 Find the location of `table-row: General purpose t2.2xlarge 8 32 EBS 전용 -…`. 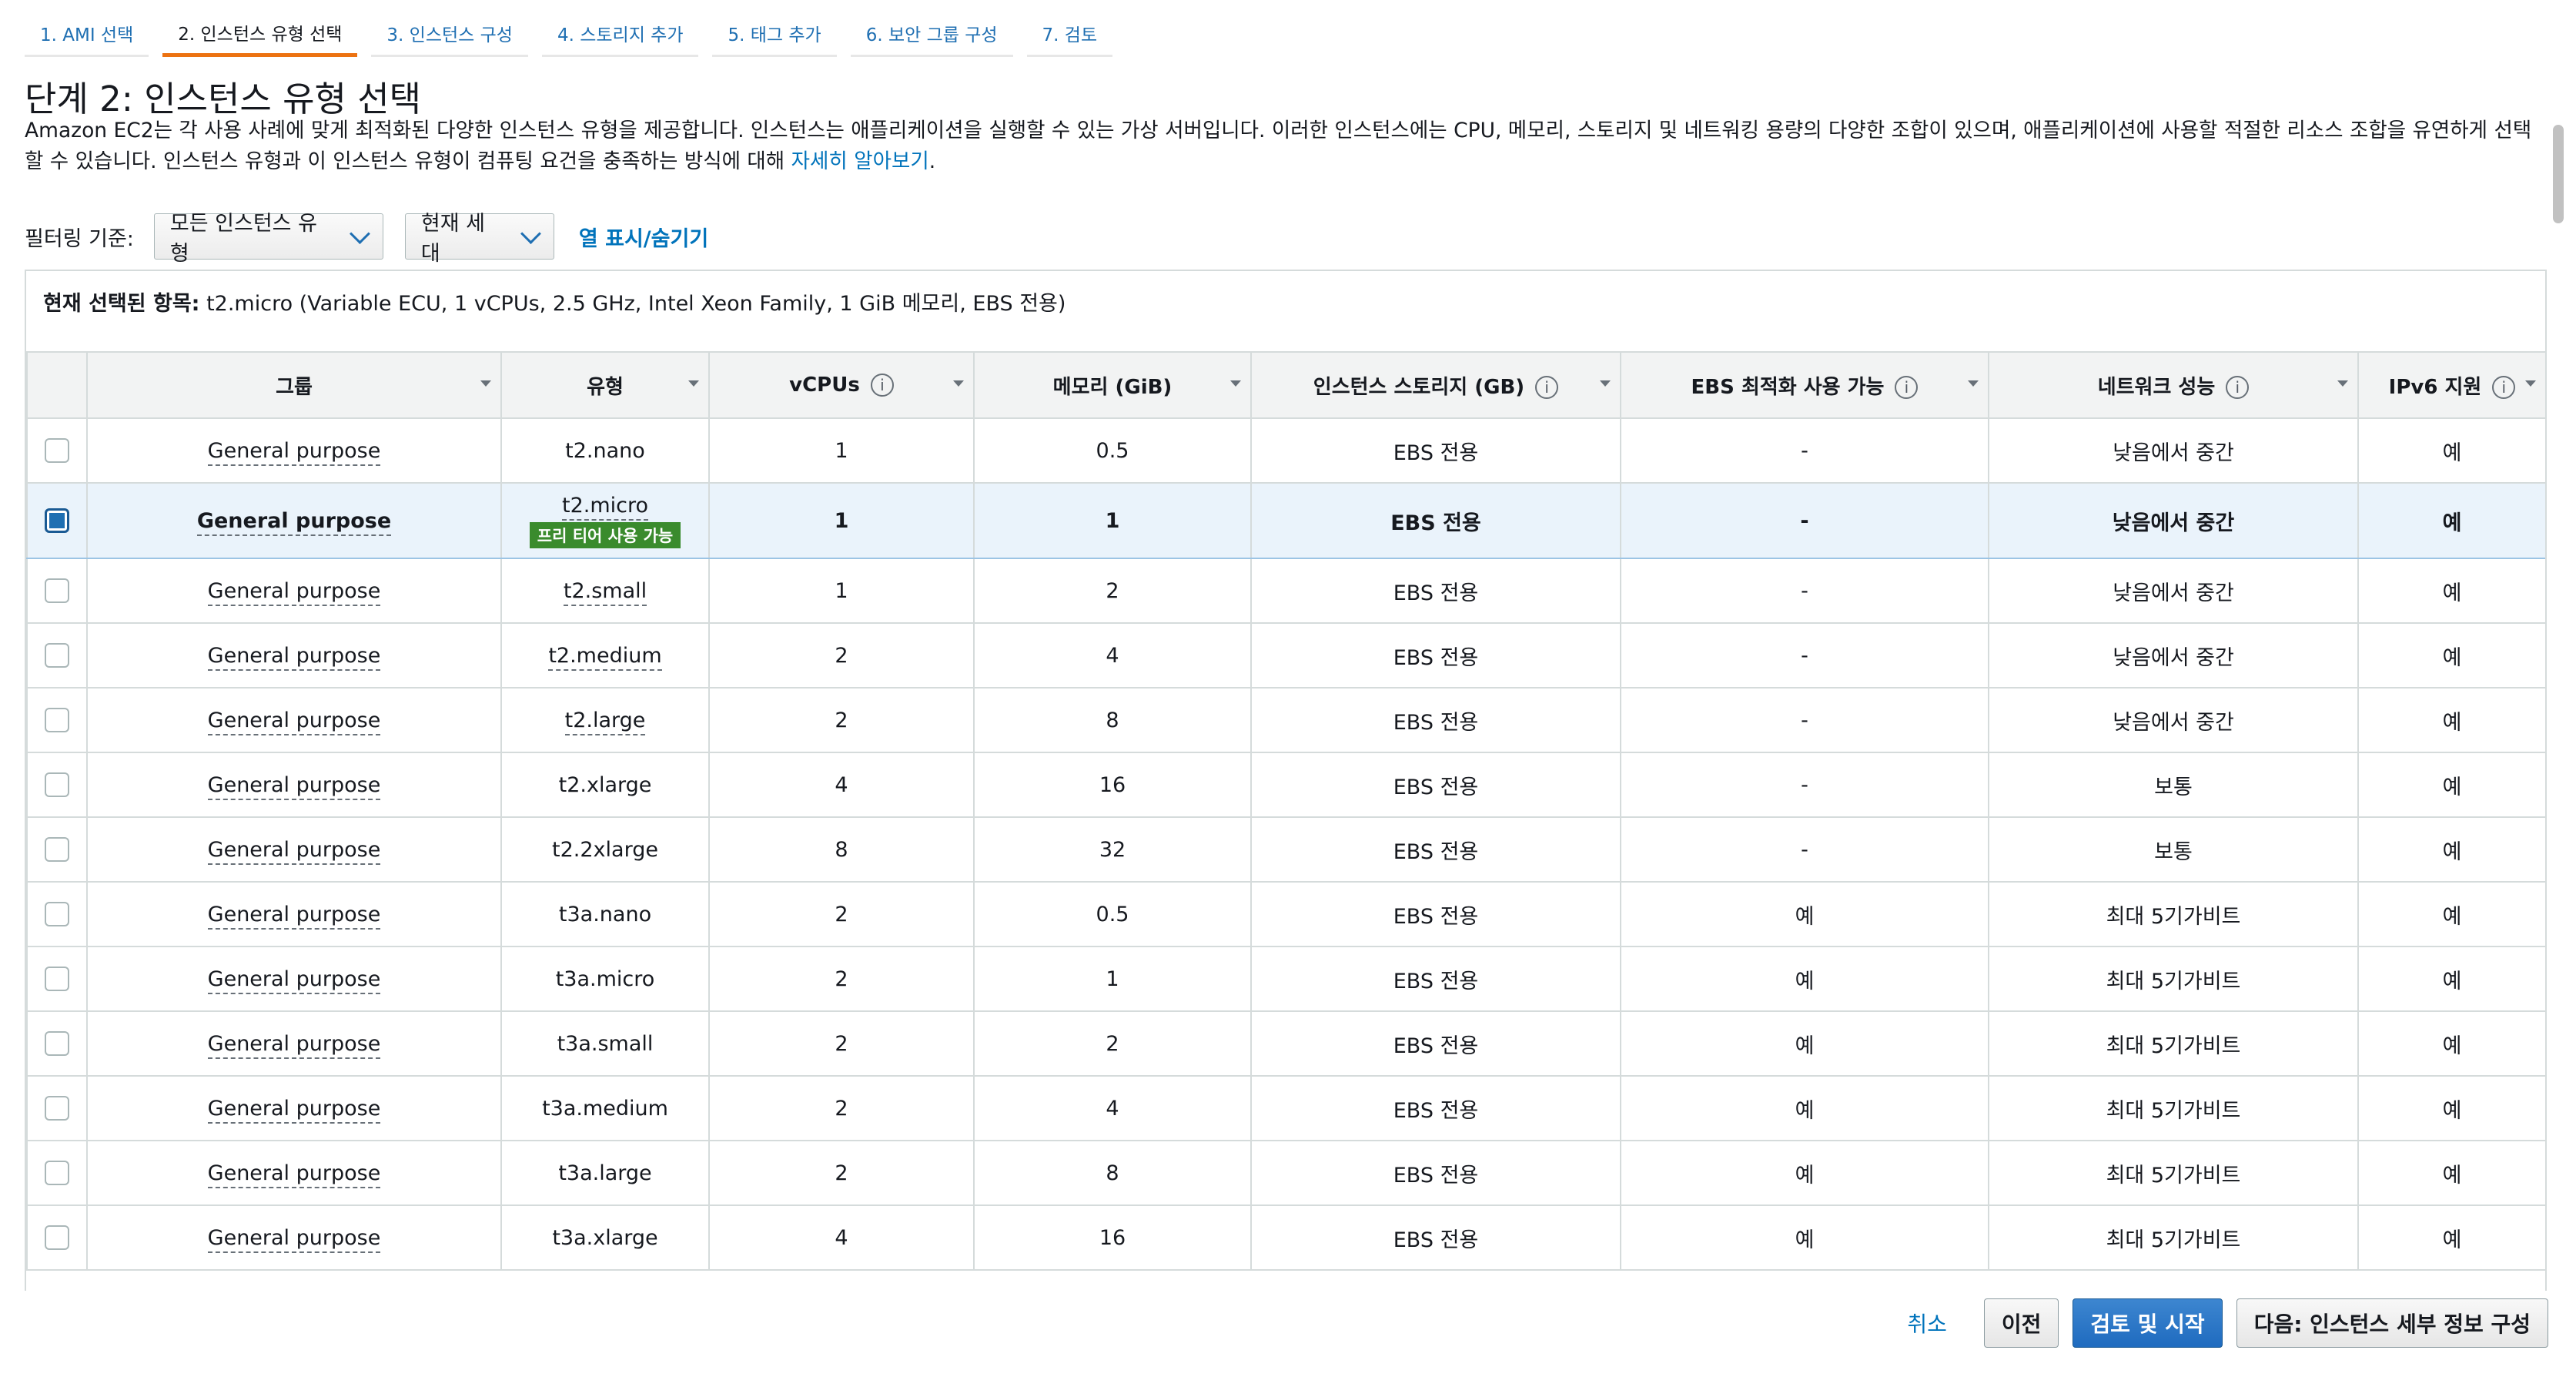

table-row: General purpose t2.2xlarge 8 32 EBS 전용 -… is located at coordinates (1286, 849).